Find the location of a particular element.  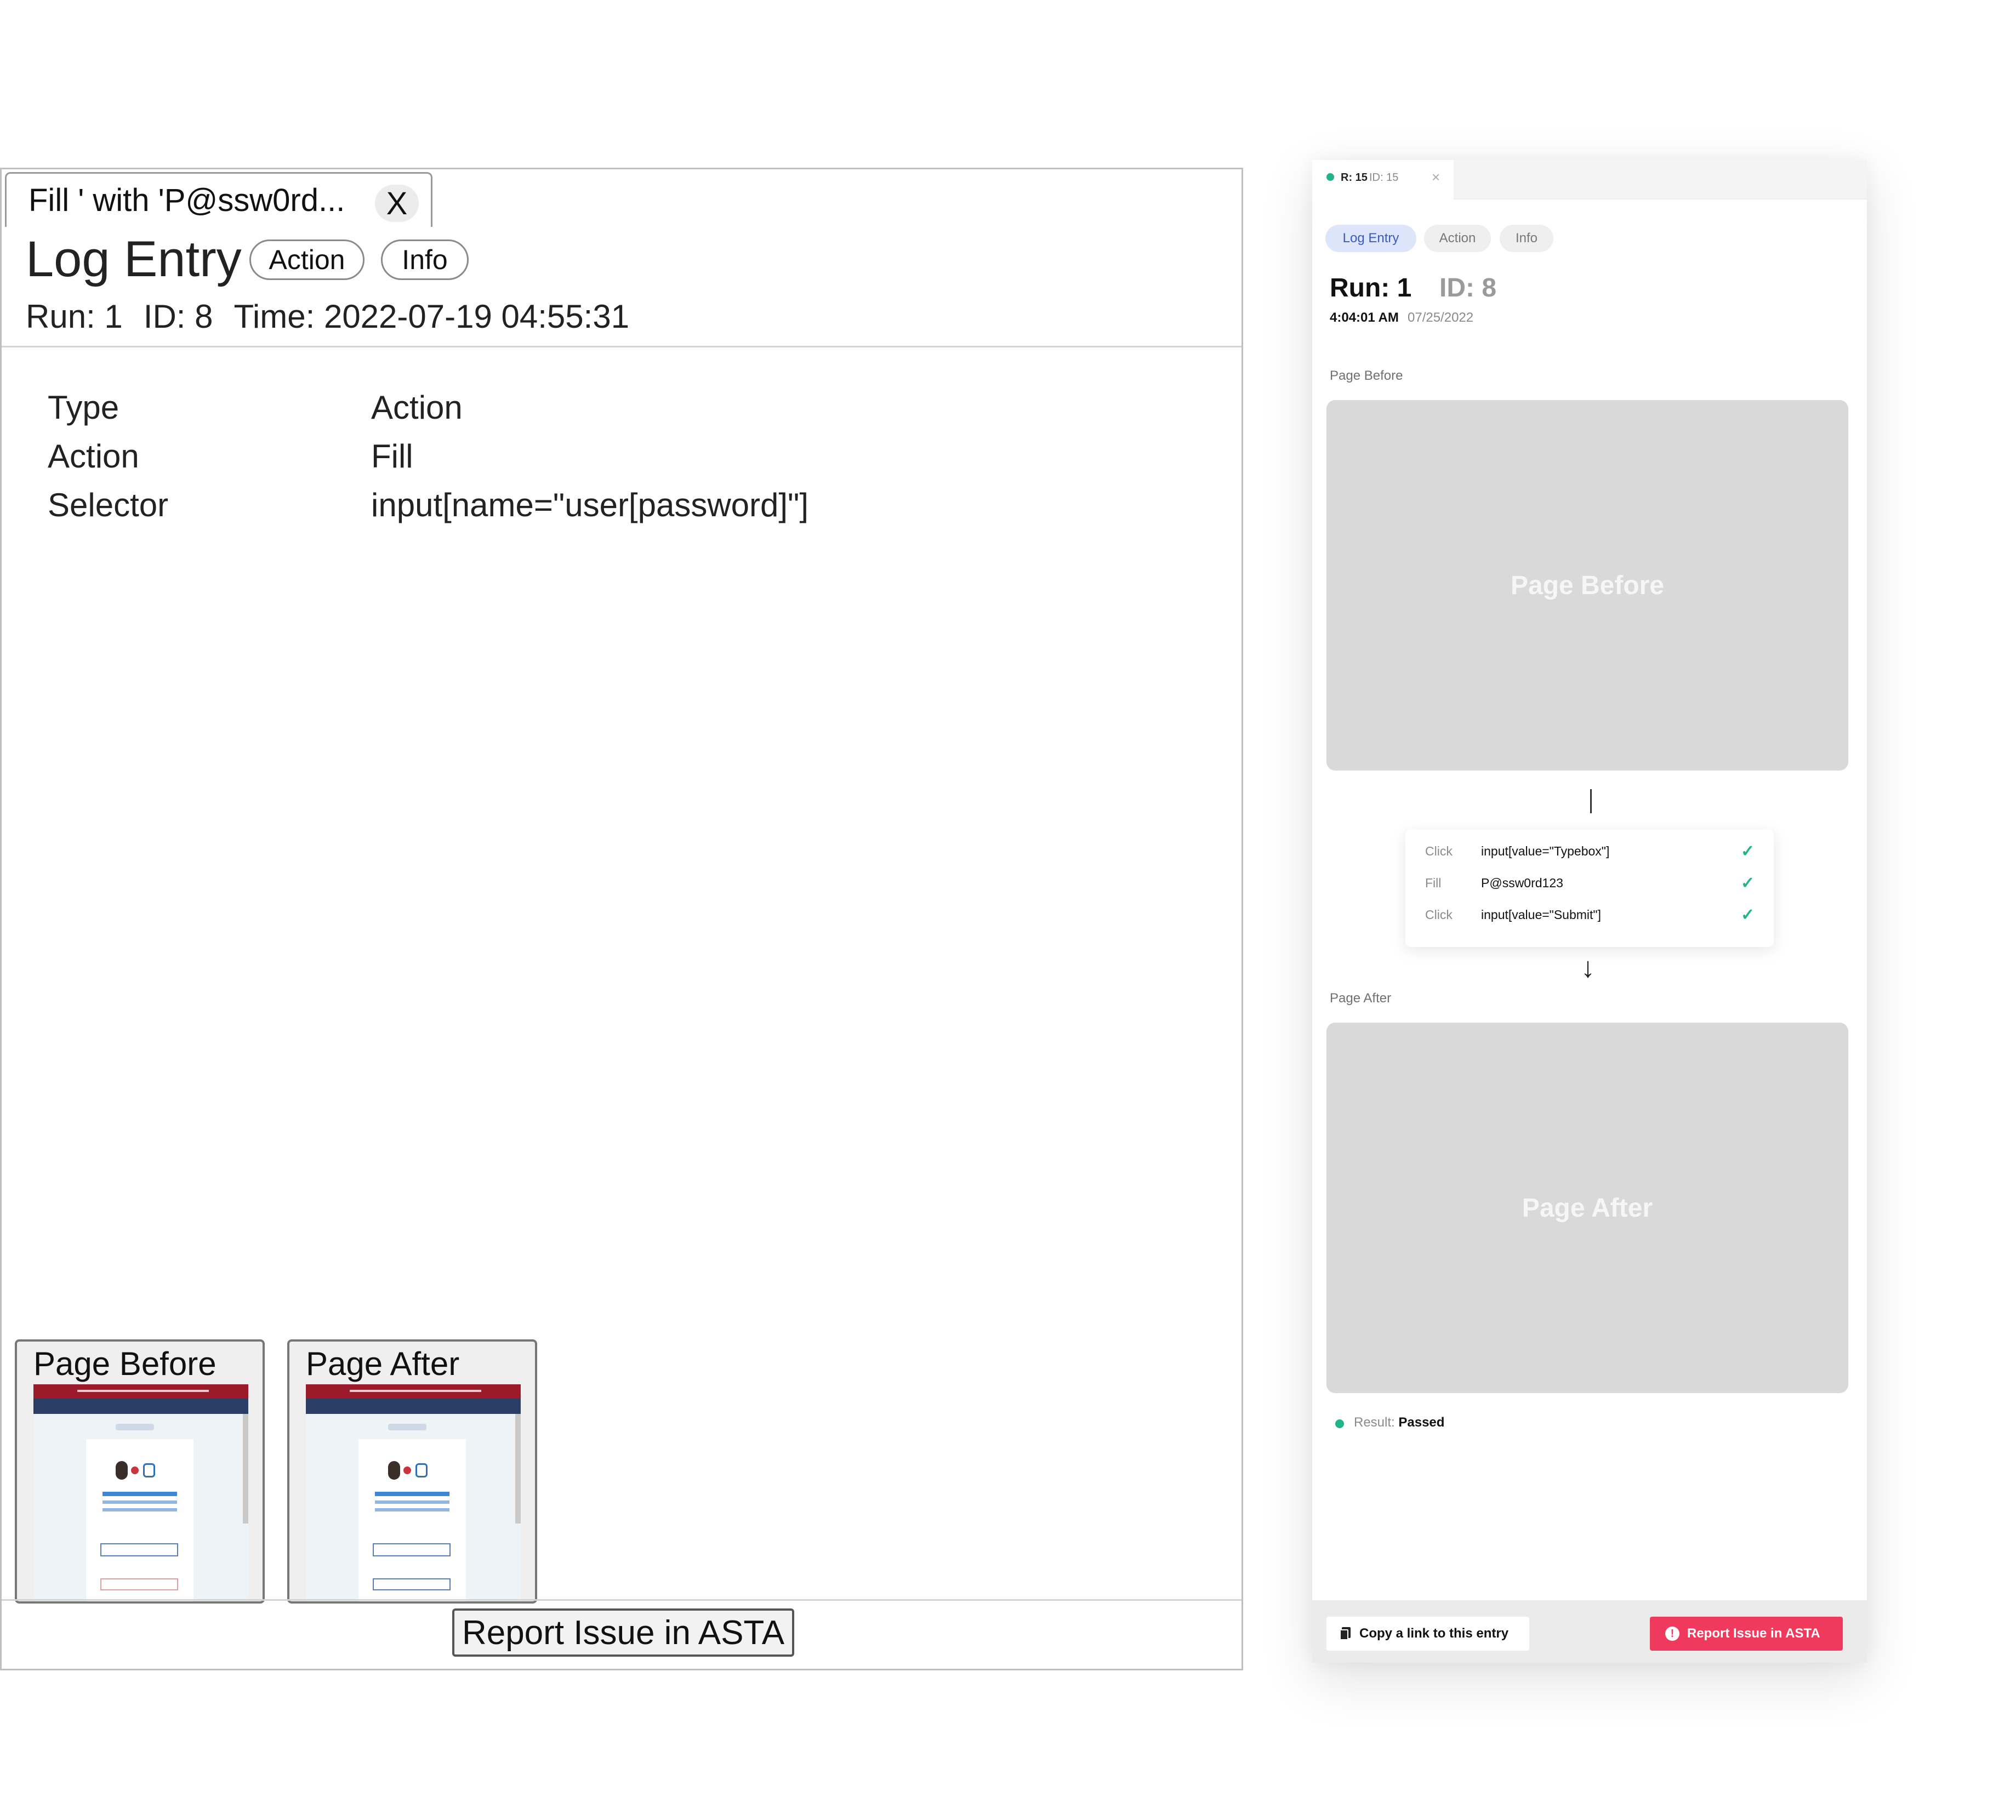

entry-date: 07/25/2022 is located at coordinates (1441, 318).